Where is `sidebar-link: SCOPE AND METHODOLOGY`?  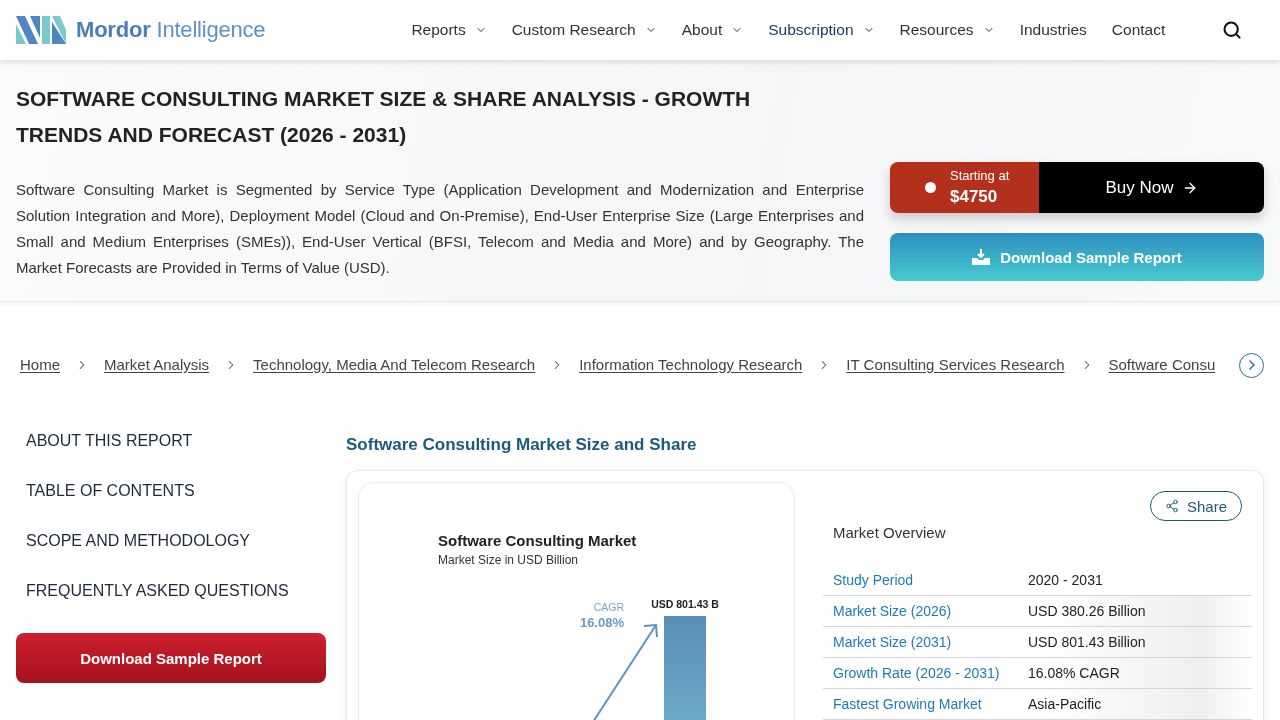
sidebar-link: SCOPE AND METHODOLOGY is located at coordinates (171, 541).